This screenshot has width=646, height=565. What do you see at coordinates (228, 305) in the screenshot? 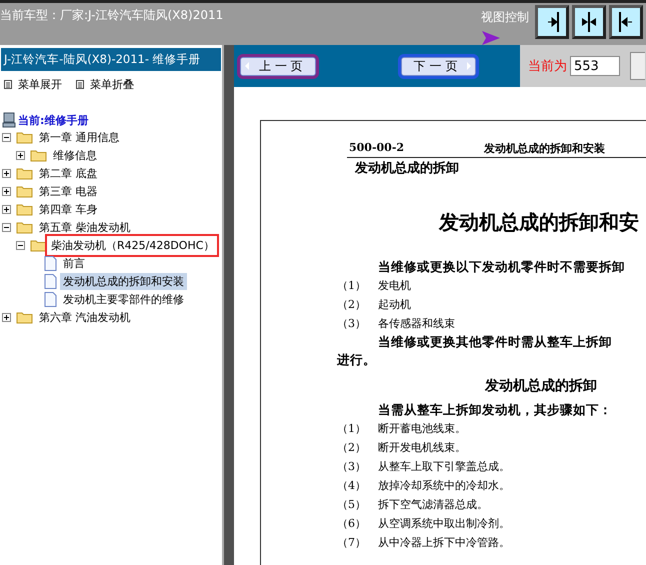
I see `splitter-bar` at bounding box center [228, 305].